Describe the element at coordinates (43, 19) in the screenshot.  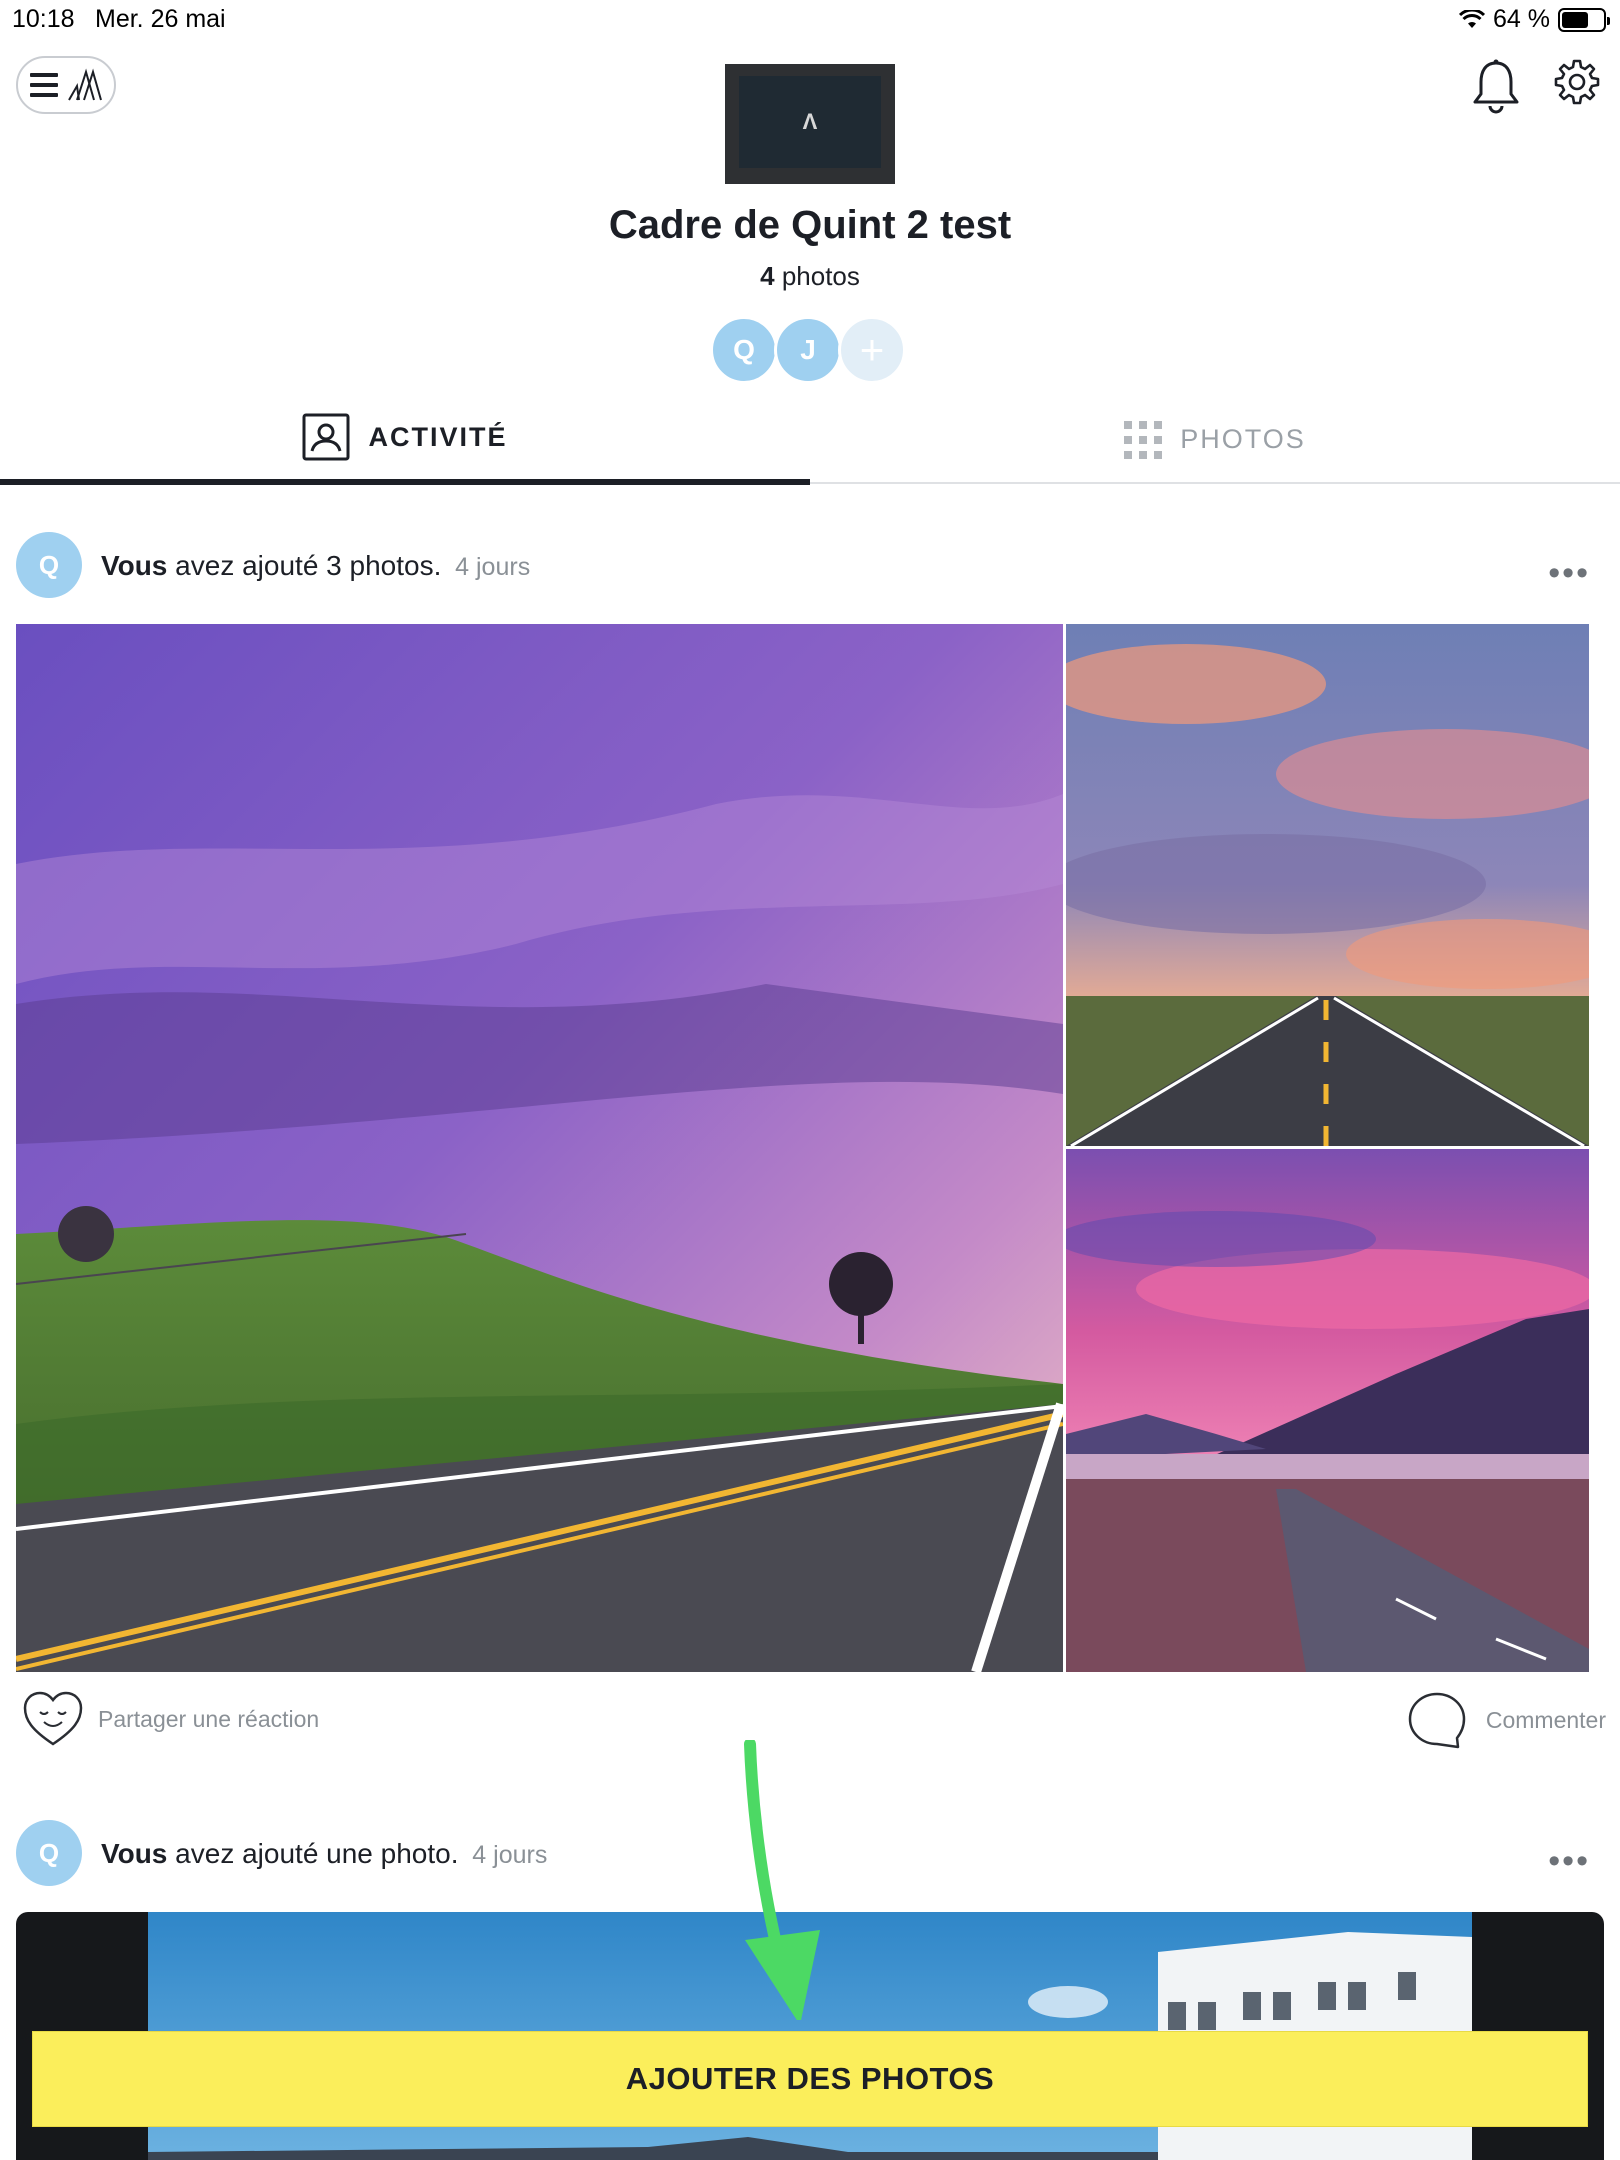
I see `status-time: 10:18` at that location.